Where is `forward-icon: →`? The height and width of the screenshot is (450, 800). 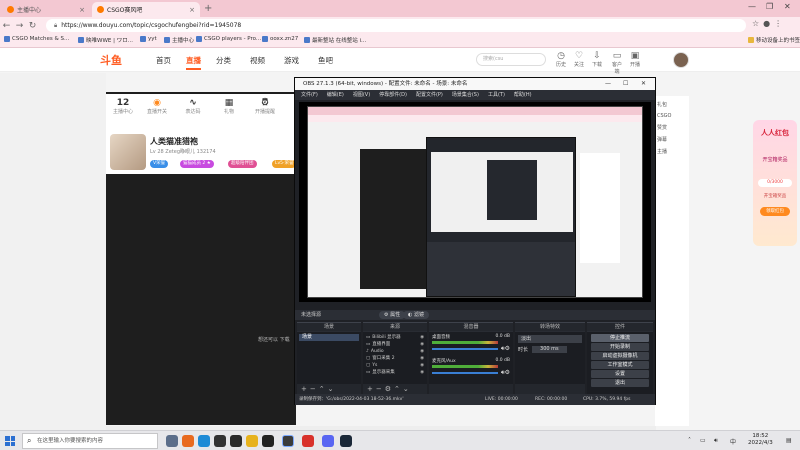
forward-icon: → is located at coordinates (19, 26).